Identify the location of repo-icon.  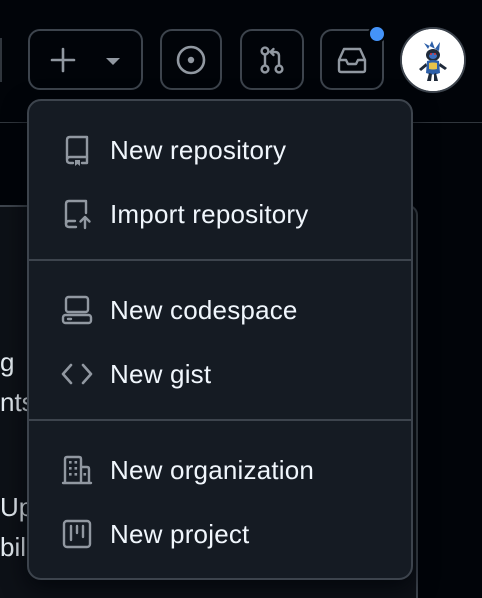
(77, 150).